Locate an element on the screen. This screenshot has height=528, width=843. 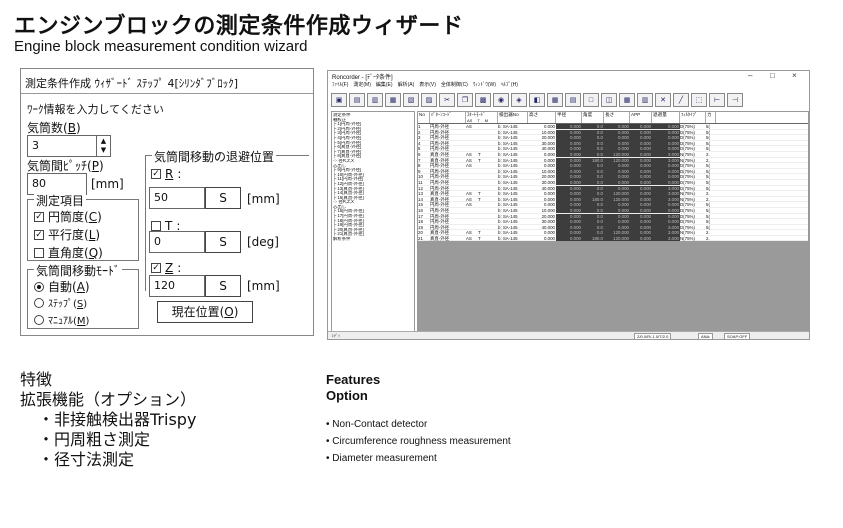
close-icon: × is located at coordinates (794, 75).